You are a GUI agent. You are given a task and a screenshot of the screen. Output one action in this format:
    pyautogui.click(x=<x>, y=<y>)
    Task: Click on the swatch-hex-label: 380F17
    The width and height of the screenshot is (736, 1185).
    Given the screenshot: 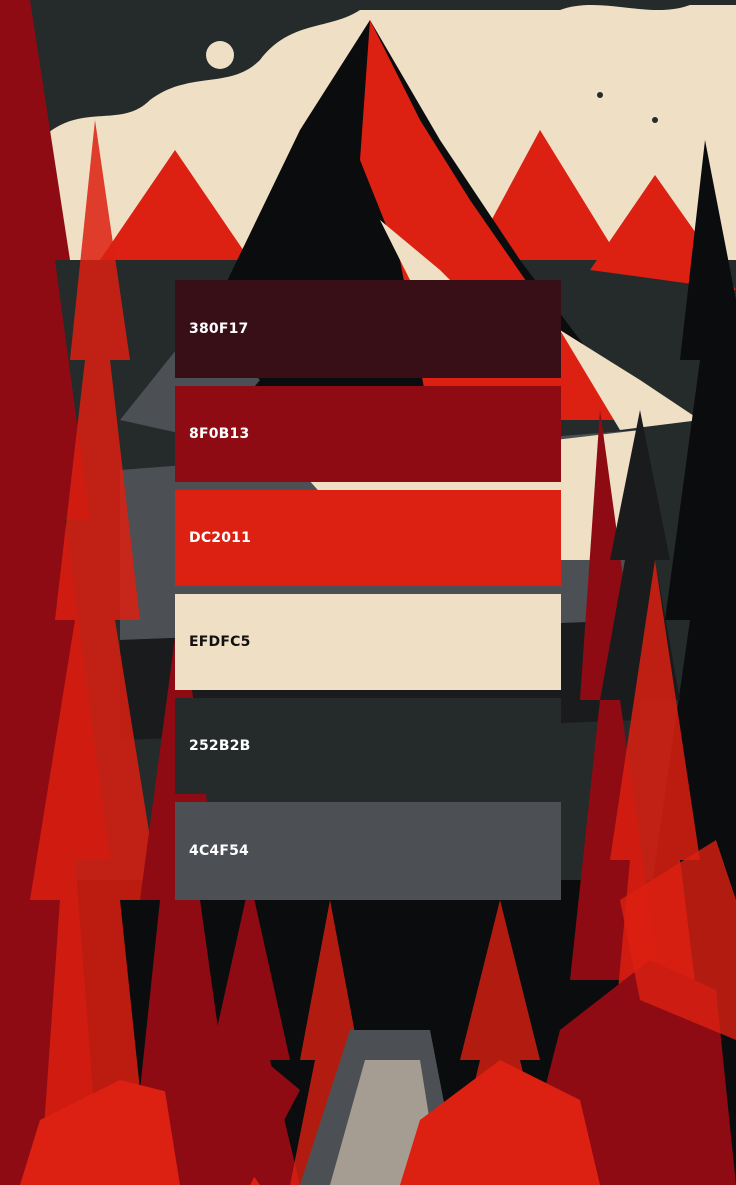 What is the action you would take?
    pyautogui.click(x=219, y=329)
    